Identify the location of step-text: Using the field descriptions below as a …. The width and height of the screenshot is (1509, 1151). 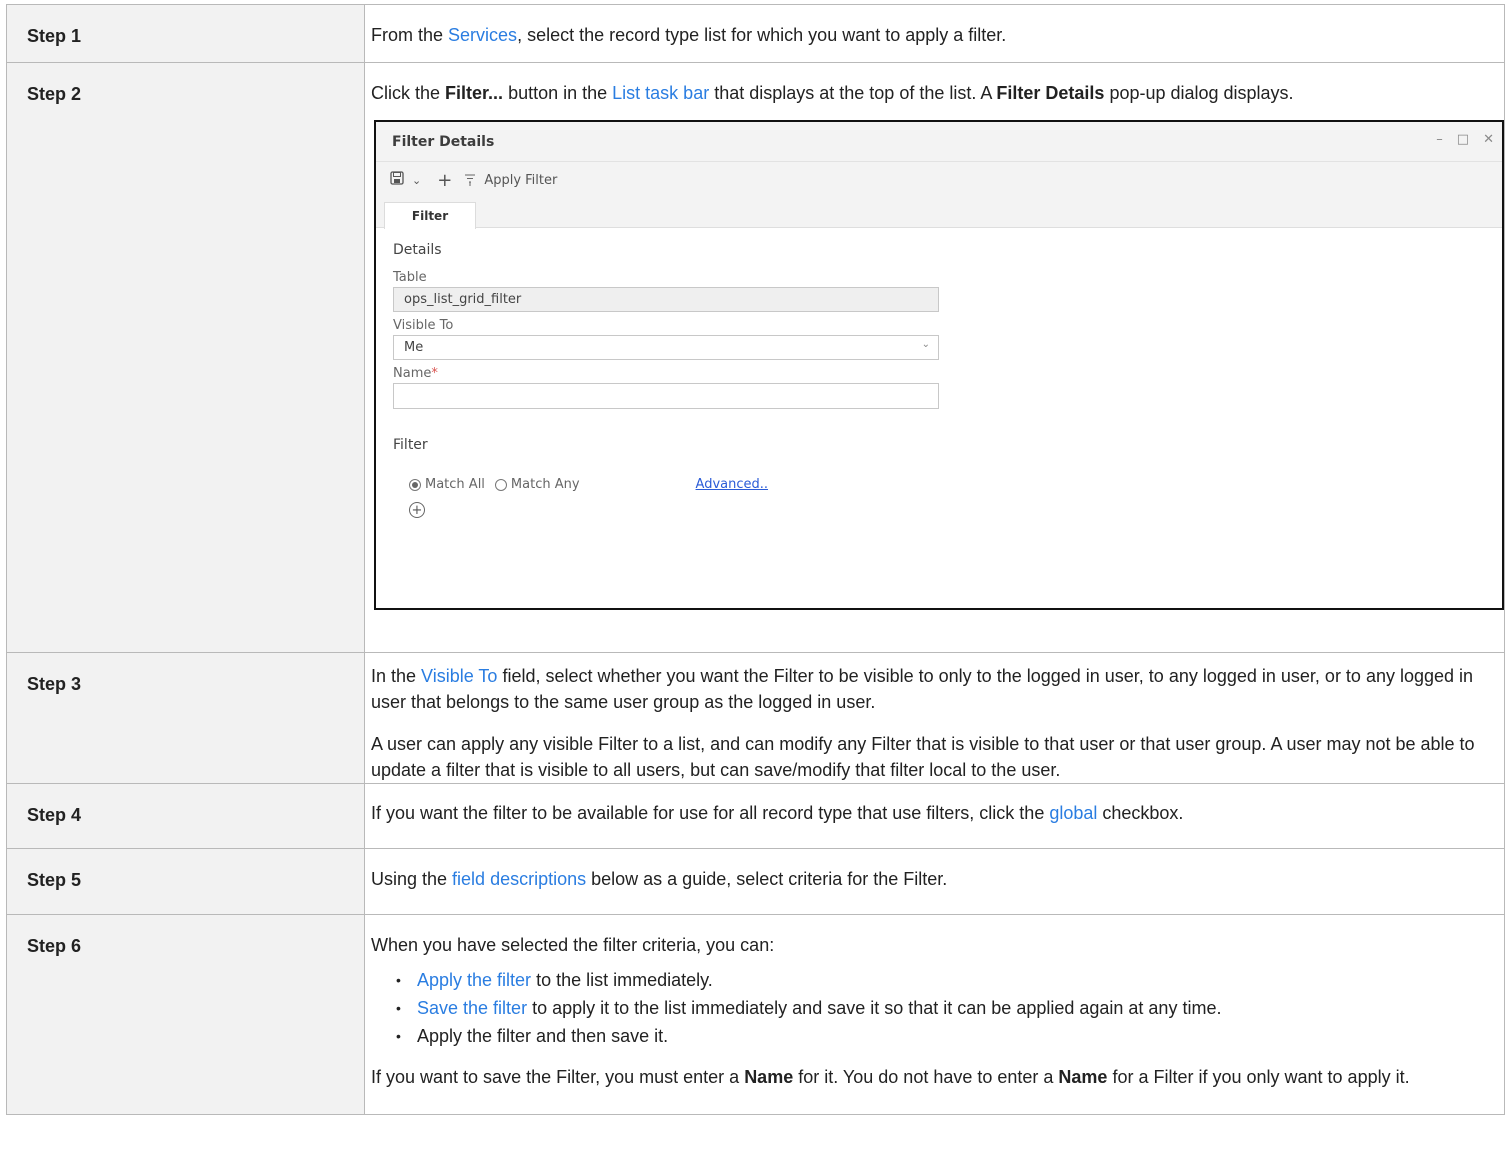
(934, 870).